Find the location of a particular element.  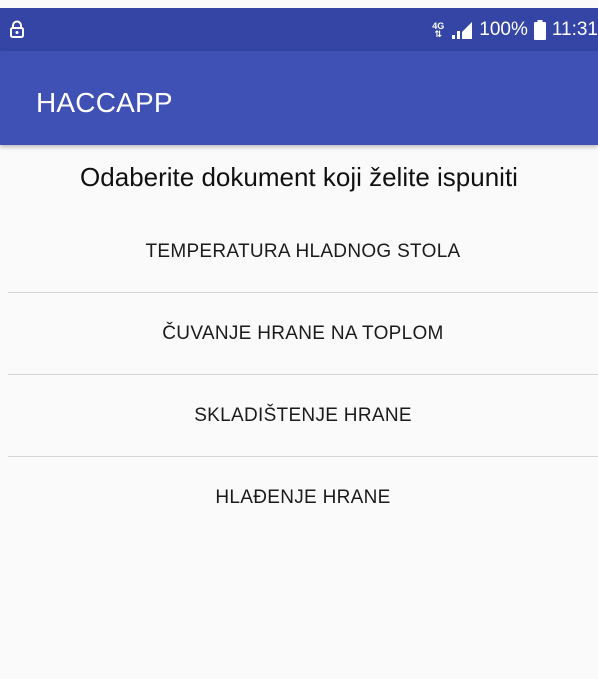

network-indicator: 4G ⇅ is located at coordinates (438, 29).